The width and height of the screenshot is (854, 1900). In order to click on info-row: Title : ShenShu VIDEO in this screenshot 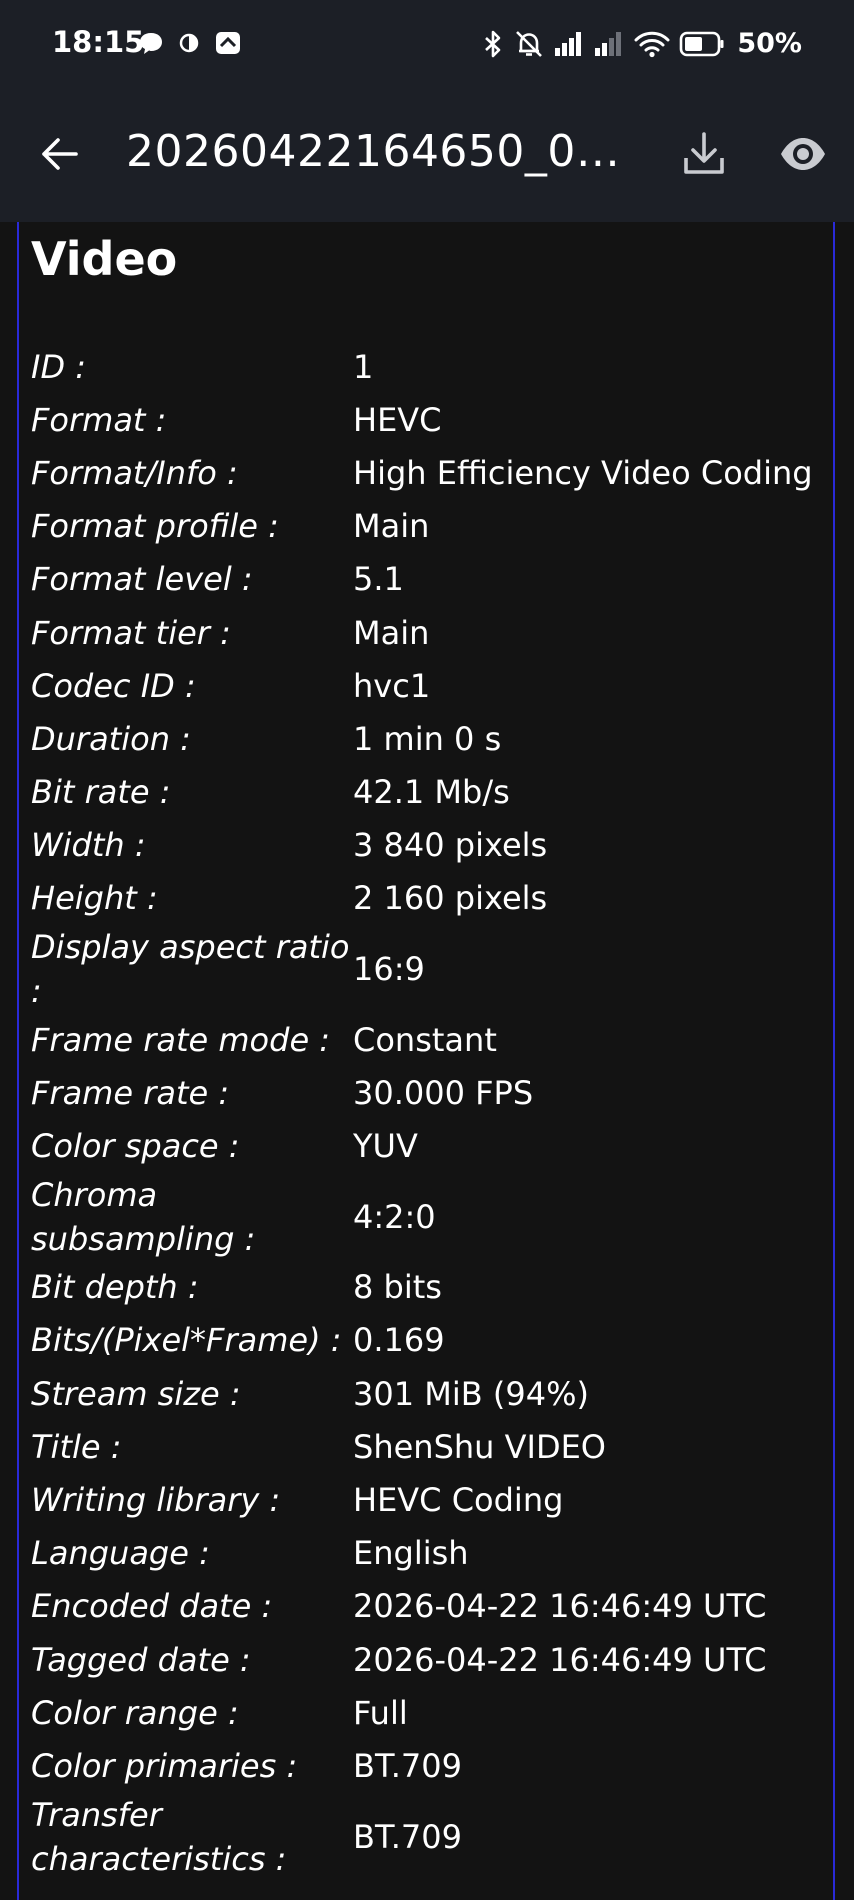, I will do `click(431, 1446)`.